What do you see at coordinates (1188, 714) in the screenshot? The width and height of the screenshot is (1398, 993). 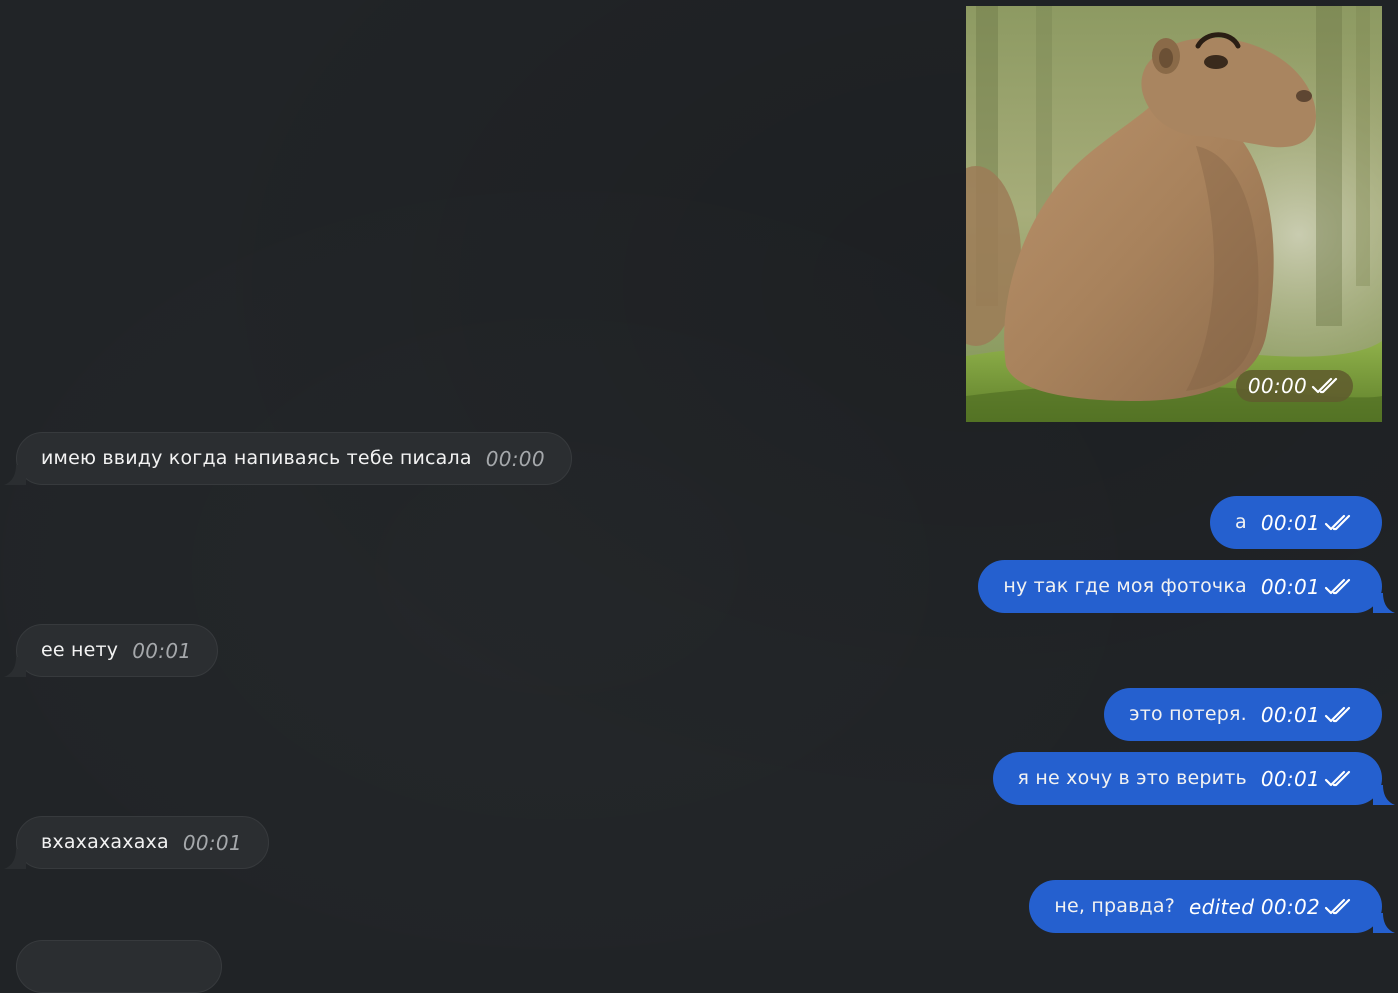 I see `message-text: это потеря.` at bounding box center [1188, 714].